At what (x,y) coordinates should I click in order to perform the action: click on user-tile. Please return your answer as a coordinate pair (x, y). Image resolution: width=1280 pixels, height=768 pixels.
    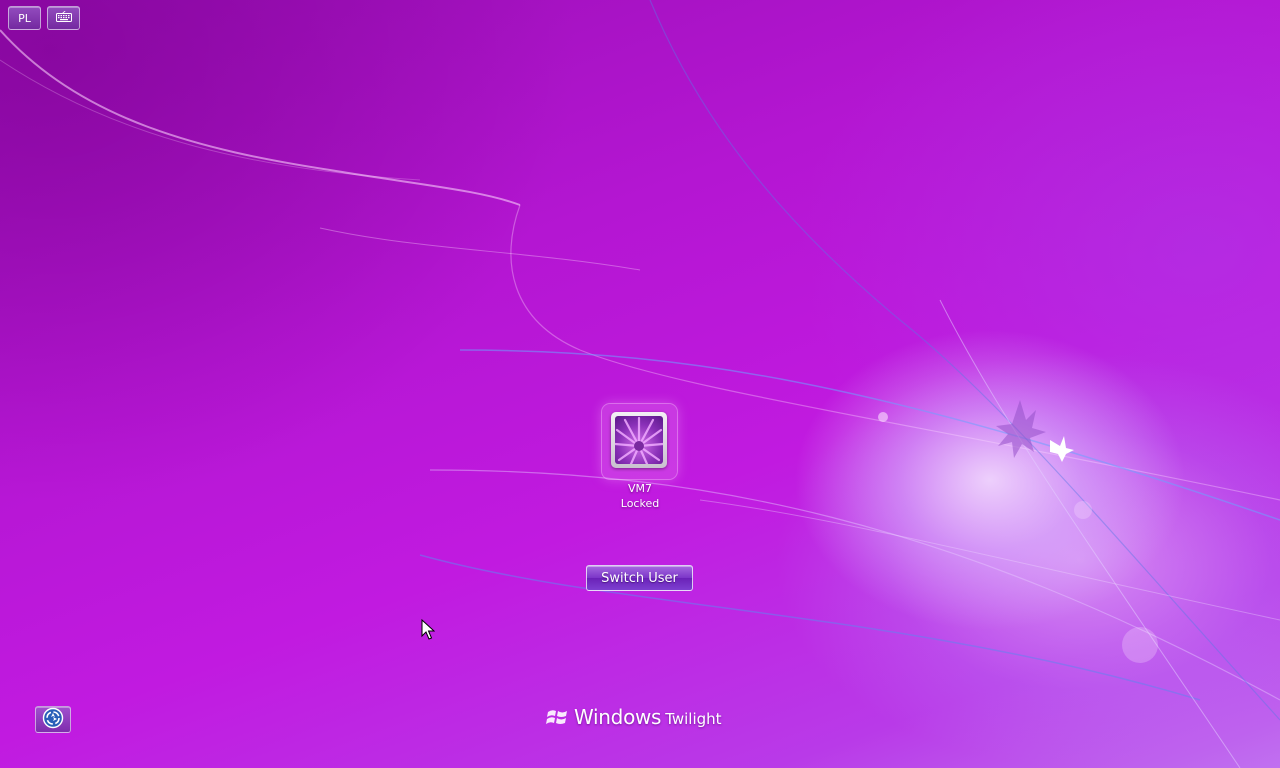
    Looking at the image, I should click on (639, 441).